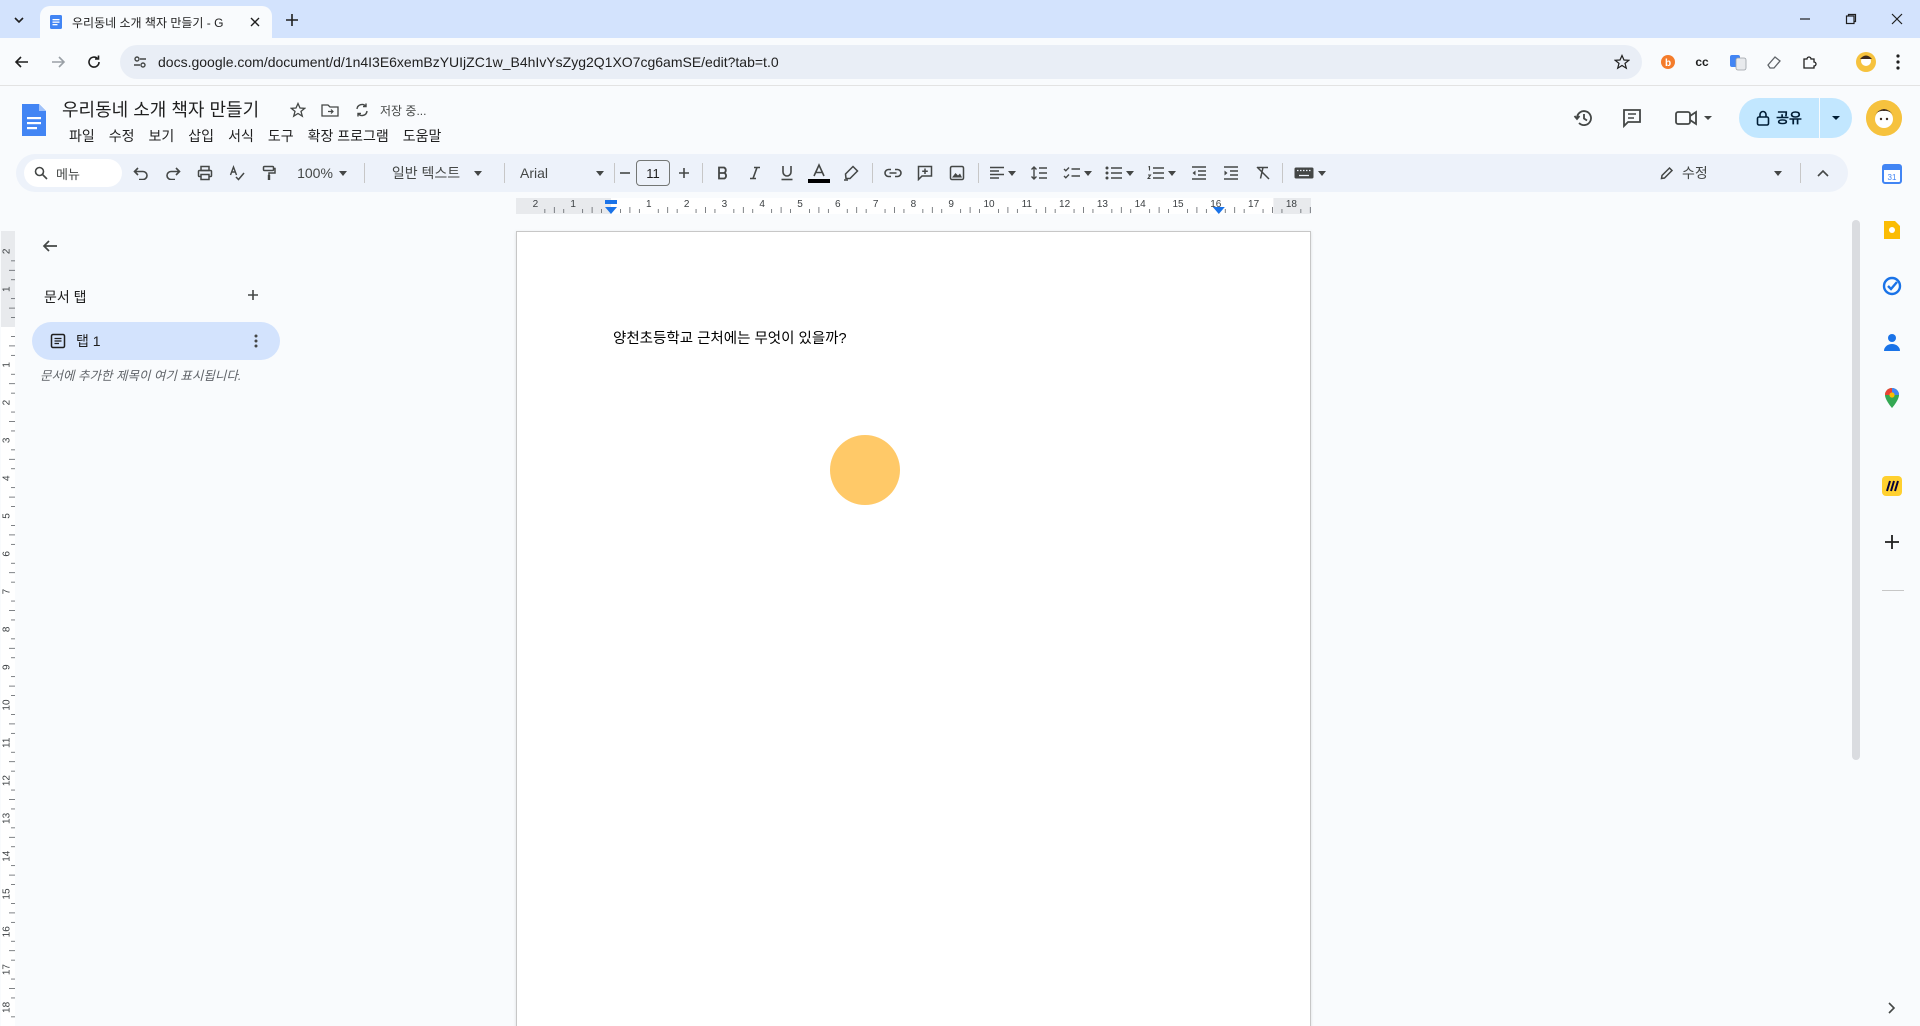 Image resolution: width=1920 pixels, height=1026 pixels. Describe the element at coordinates (58, 62) in the screenshot. I see `forward-button` at that location.